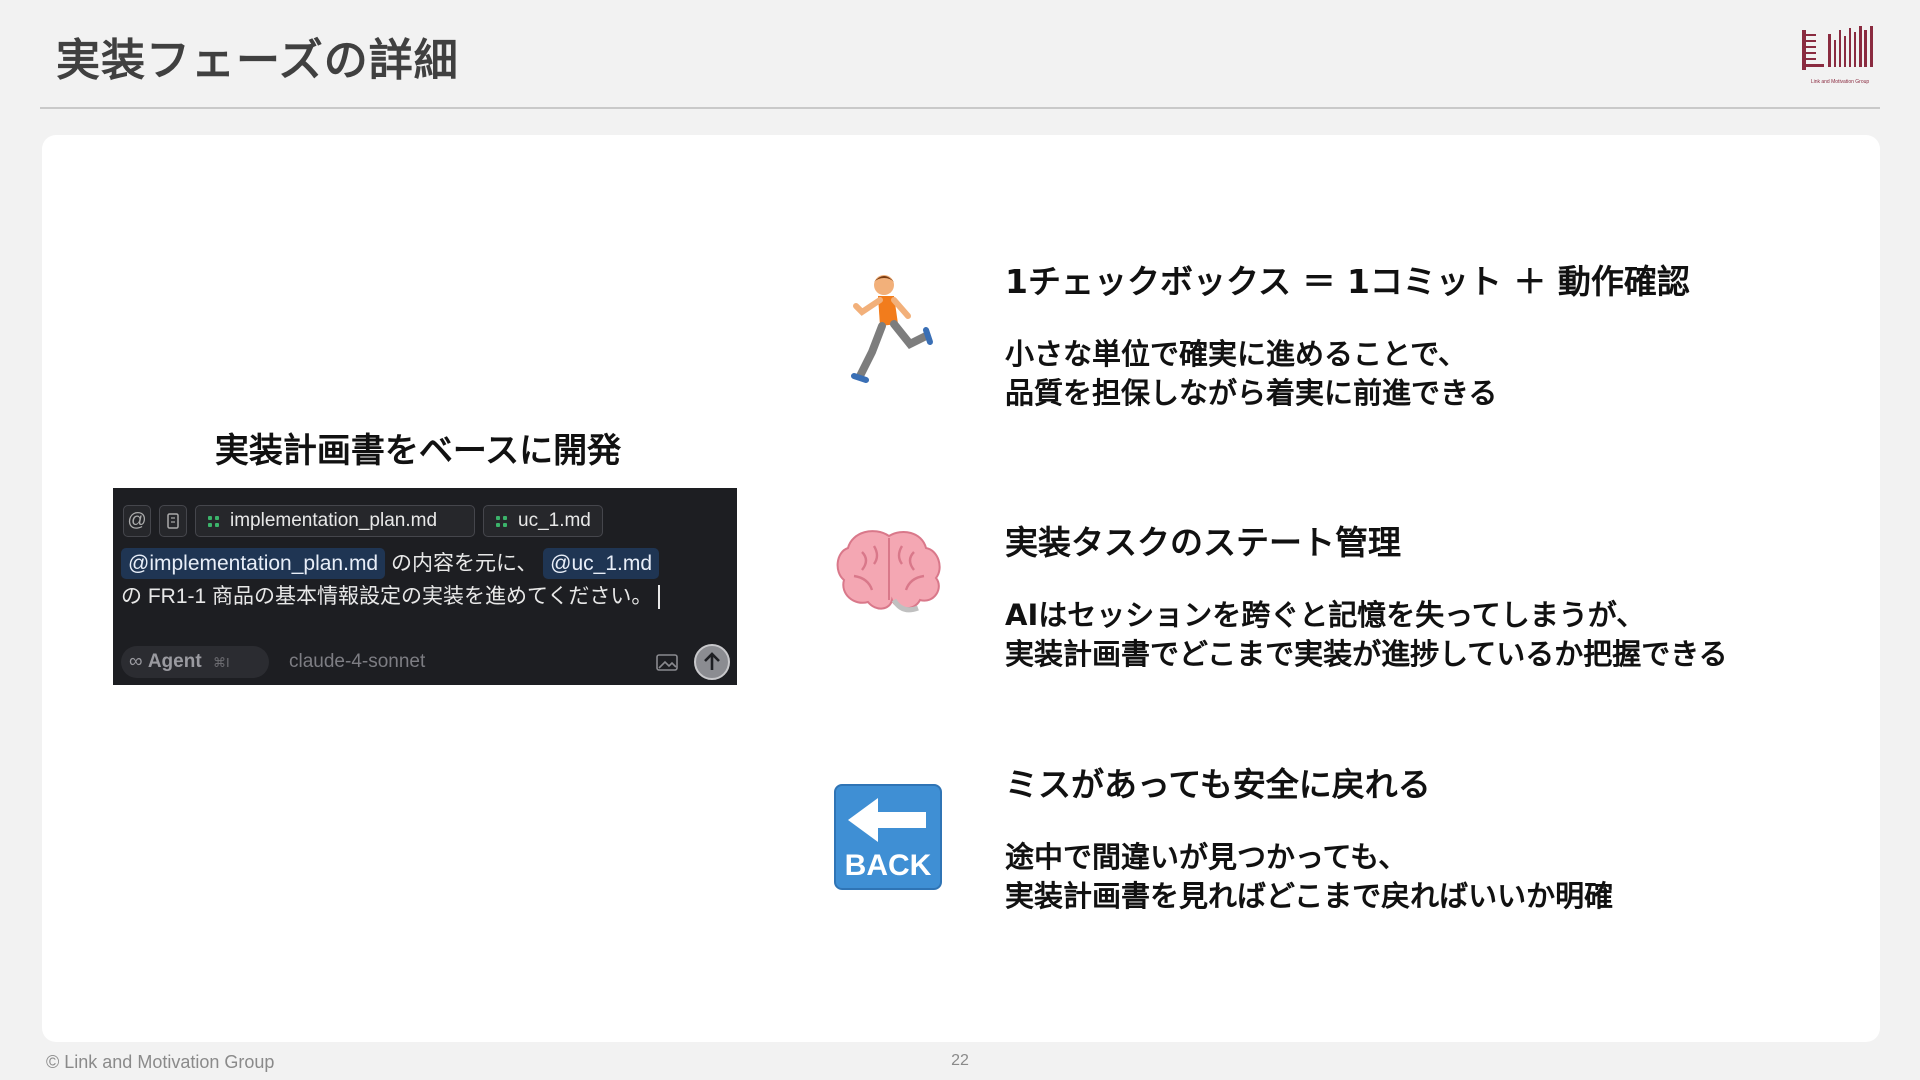 The width and height of the screenshot is (1920, 1080). Describe the element at coordinates (667, 662) in the screenshot. I see `image-upload-icon` at that location.